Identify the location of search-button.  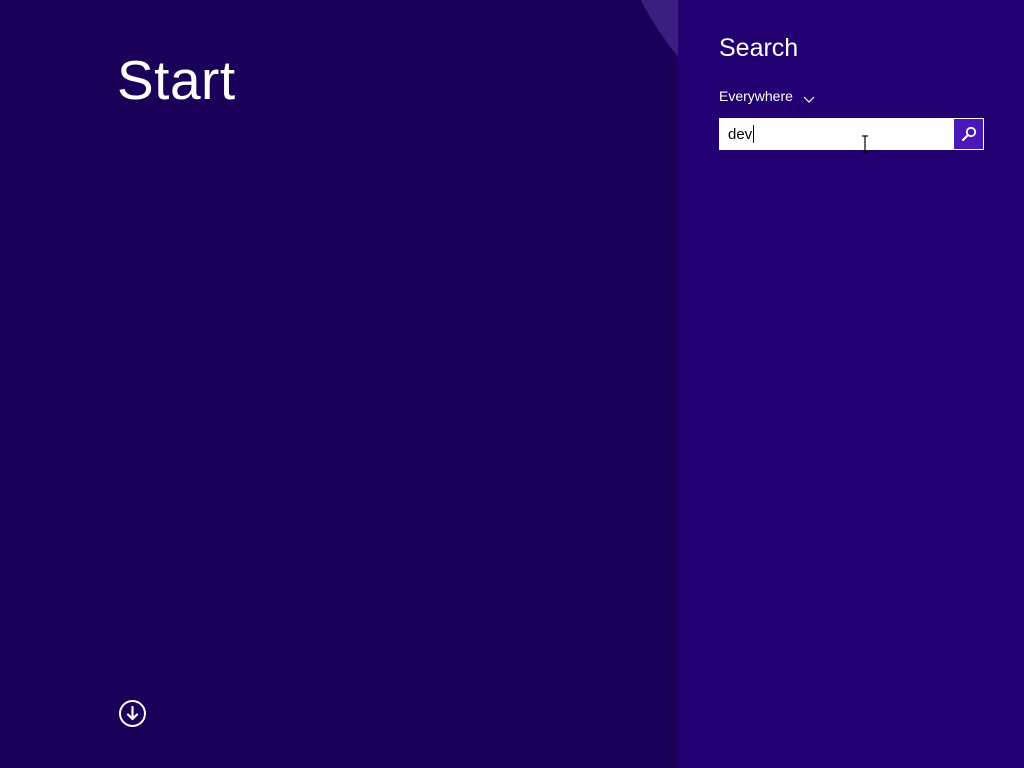
(968, 134).